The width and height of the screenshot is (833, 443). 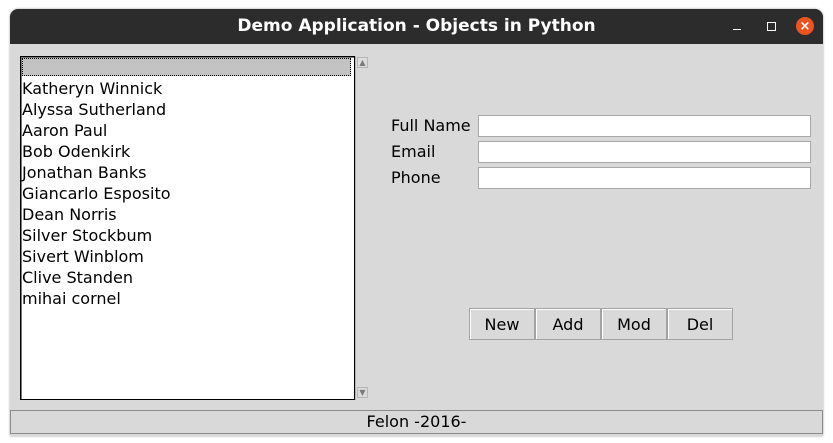 I want to click on maximize-icon, so click(x=771, y=26).